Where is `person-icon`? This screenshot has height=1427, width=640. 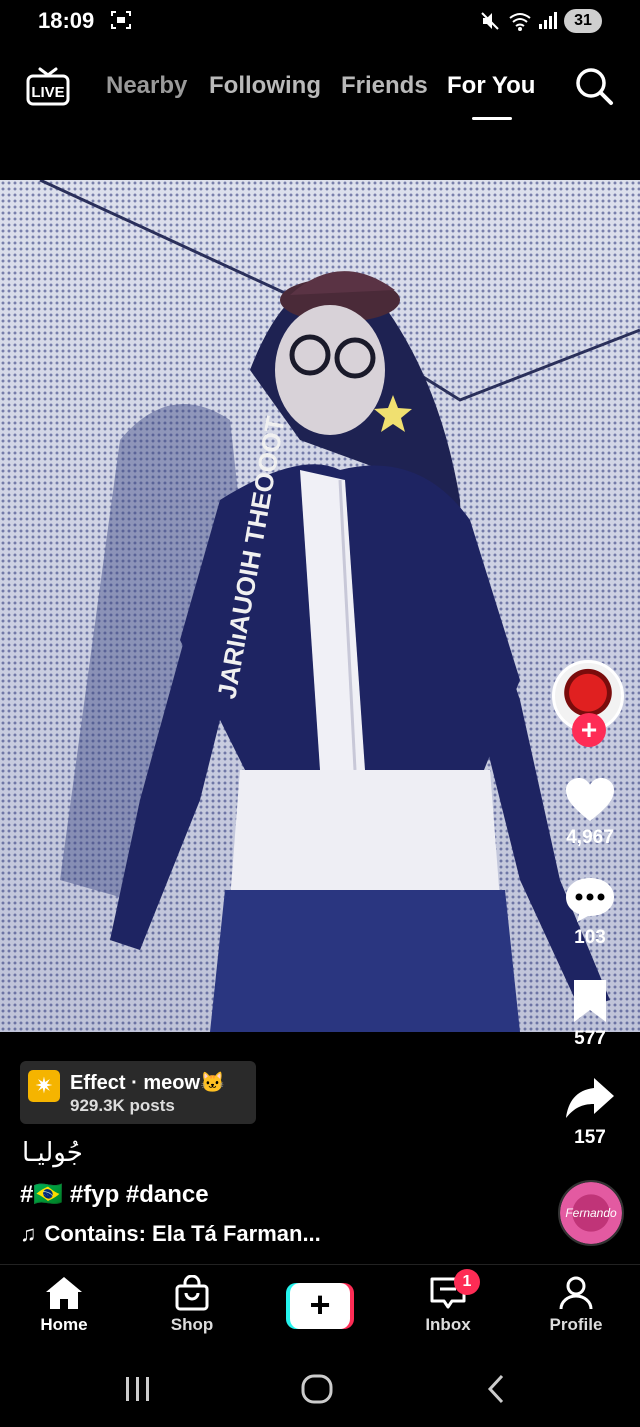
person-icon is located at coordinates (576, 1293).